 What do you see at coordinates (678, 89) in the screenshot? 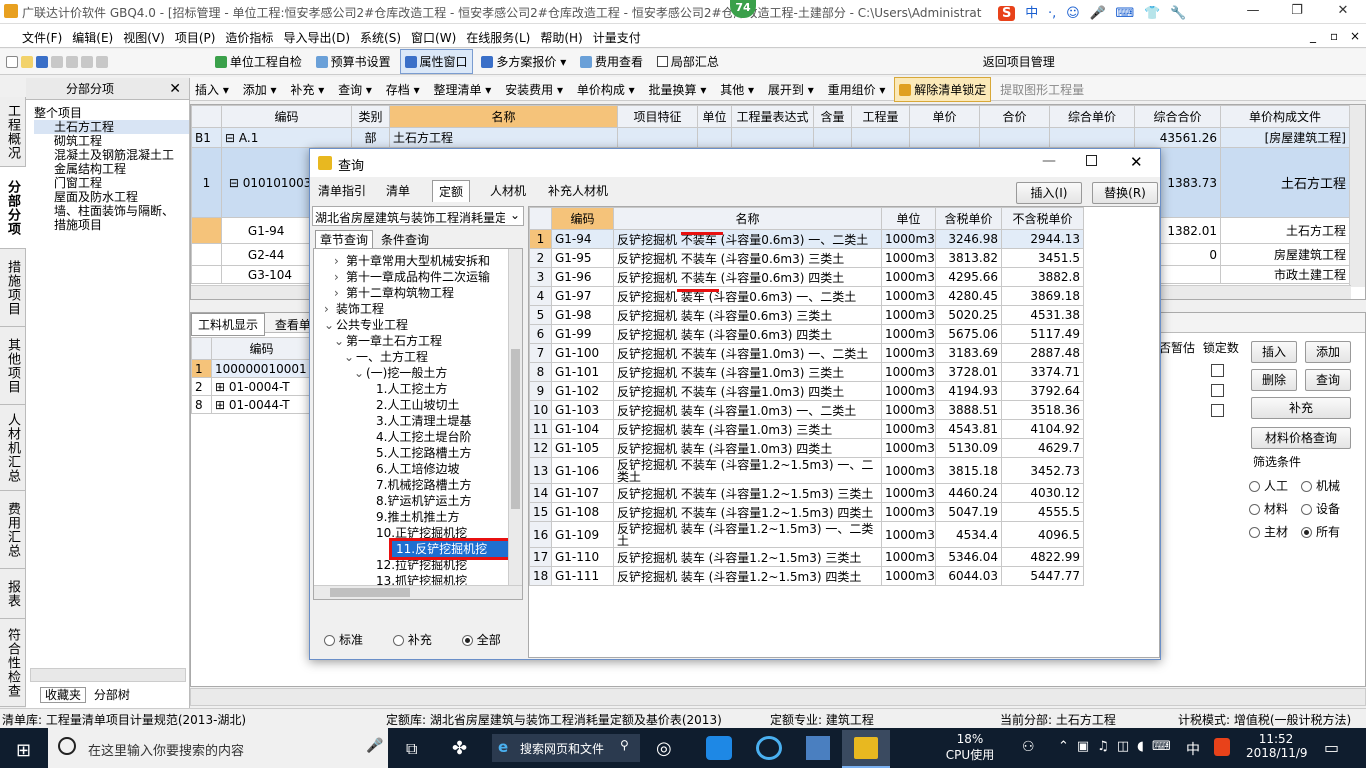
I see `batch-convert-button: 批量换算 ▾` at bounding box center [678, 89].